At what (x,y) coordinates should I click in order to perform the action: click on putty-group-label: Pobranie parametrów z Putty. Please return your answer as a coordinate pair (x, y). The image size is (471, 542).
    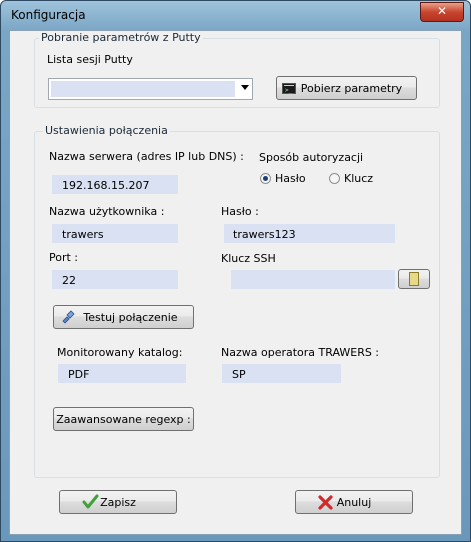
    Looking at the image, I should click on (121, 37).